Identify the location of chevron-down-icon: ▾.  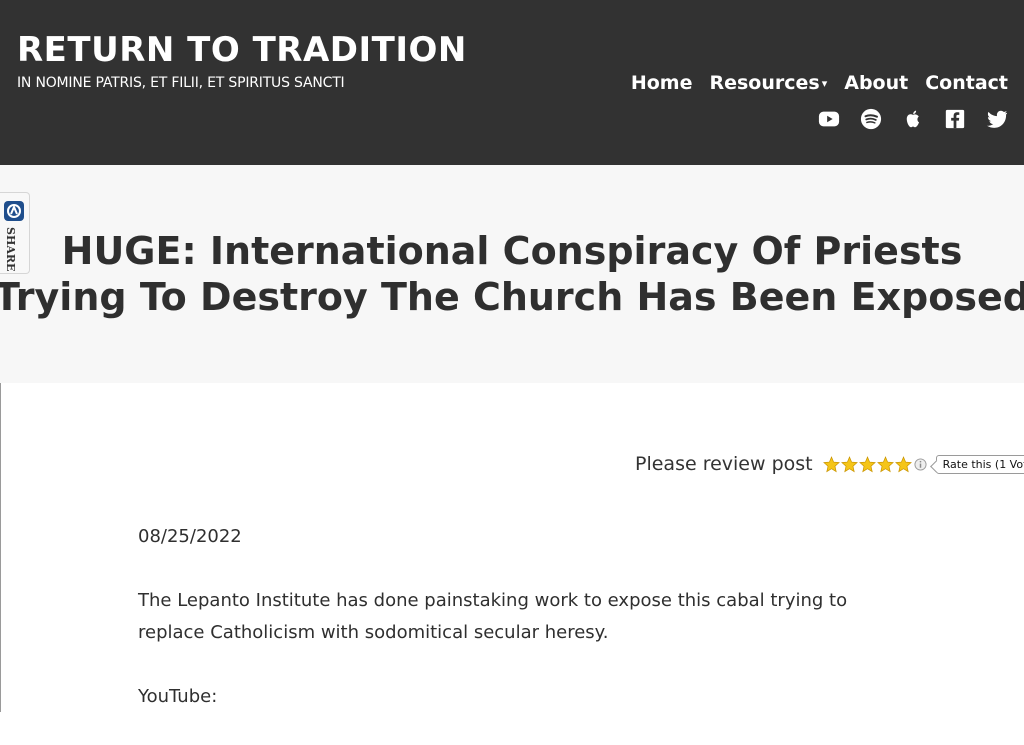
(824, 83).